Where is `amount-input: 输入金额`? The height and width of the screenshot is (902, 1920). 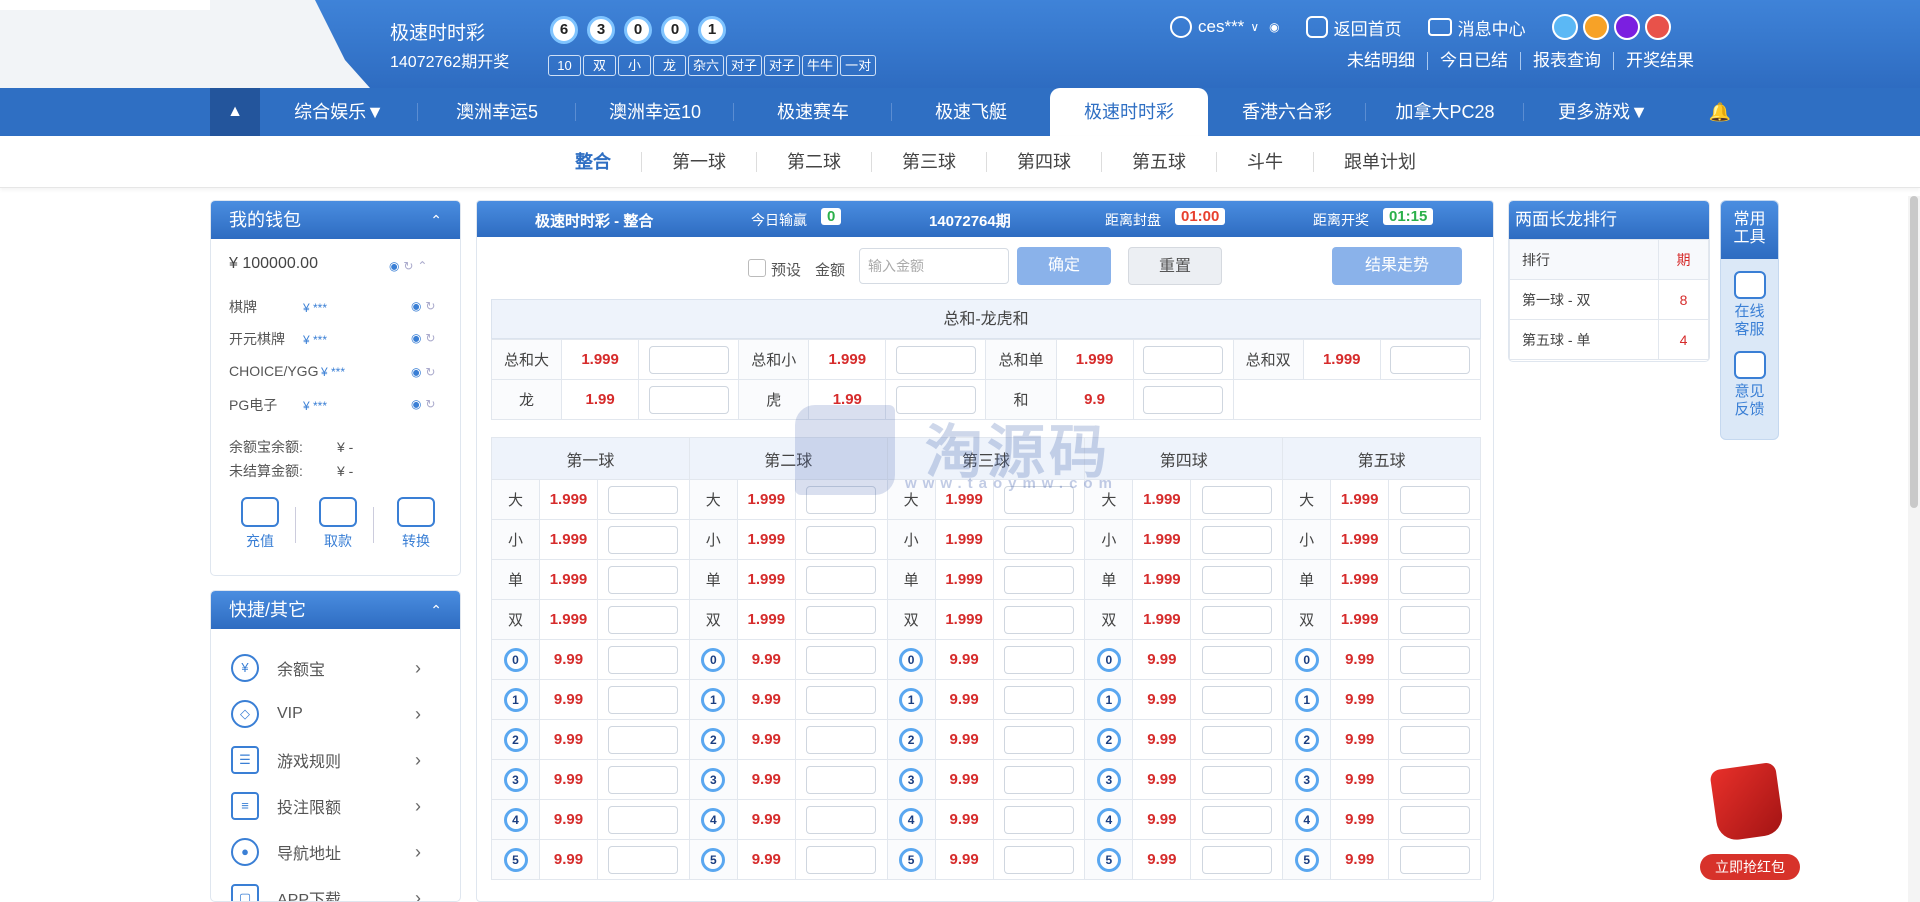 amount-input: 输入金额 is located at coordinates (934, 266).